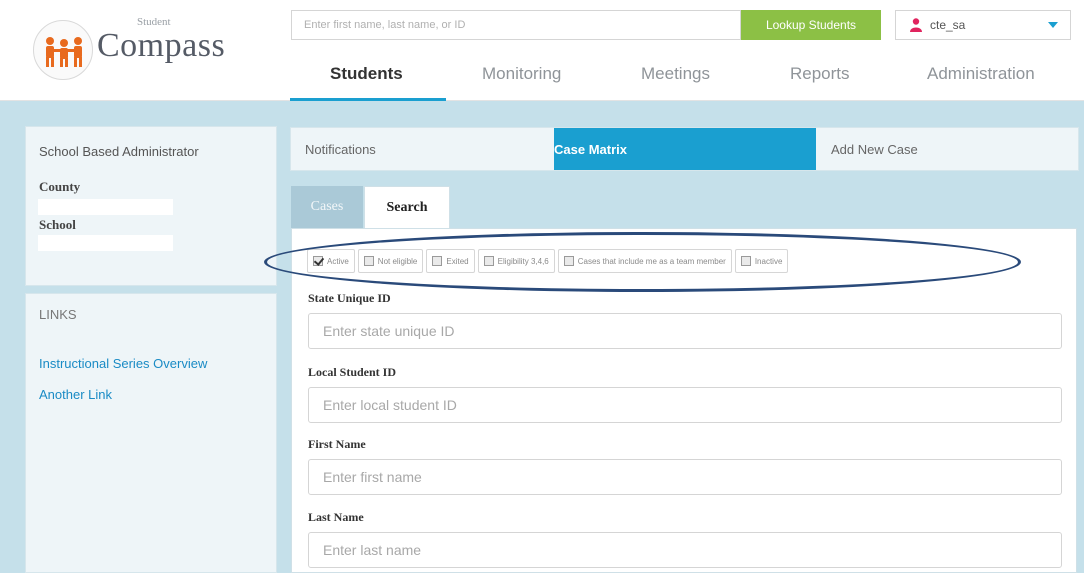 This screenshot has width=1084, height=573. Describe the element at coordinates (60, 186) in the screenshot. I see `county-label: County` at that location.